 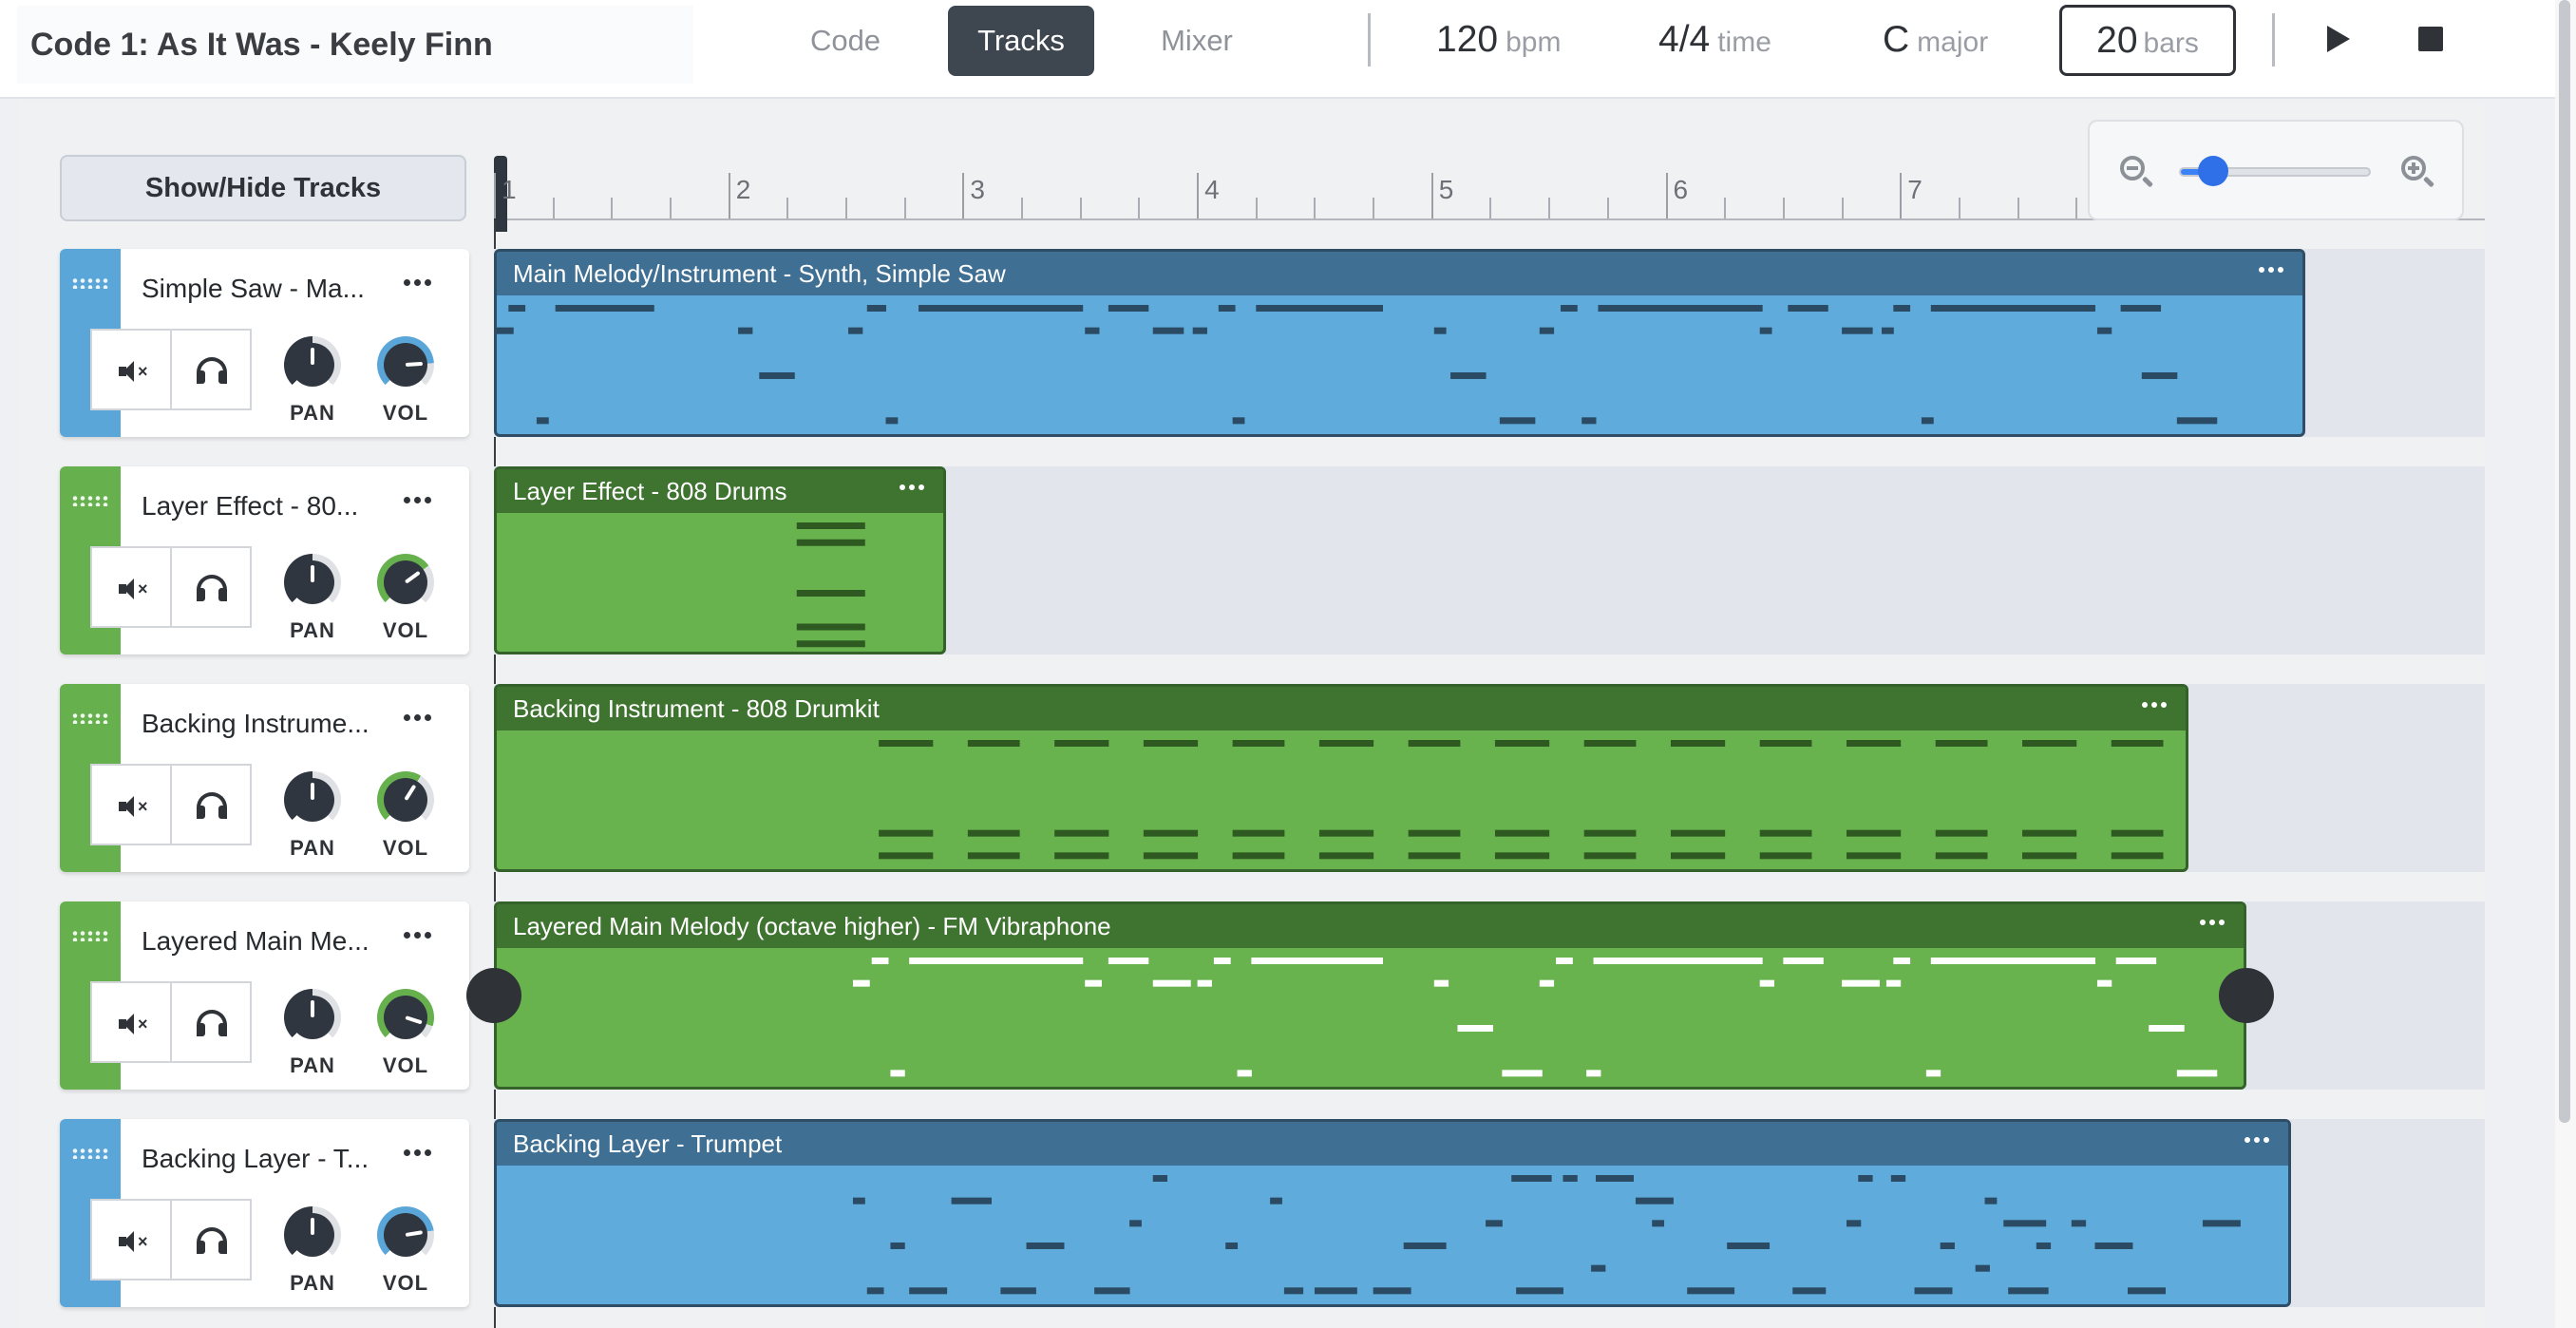 I want to click on track-lane: Layer Effect - 808 Drums, so click(x=1489, y=560).